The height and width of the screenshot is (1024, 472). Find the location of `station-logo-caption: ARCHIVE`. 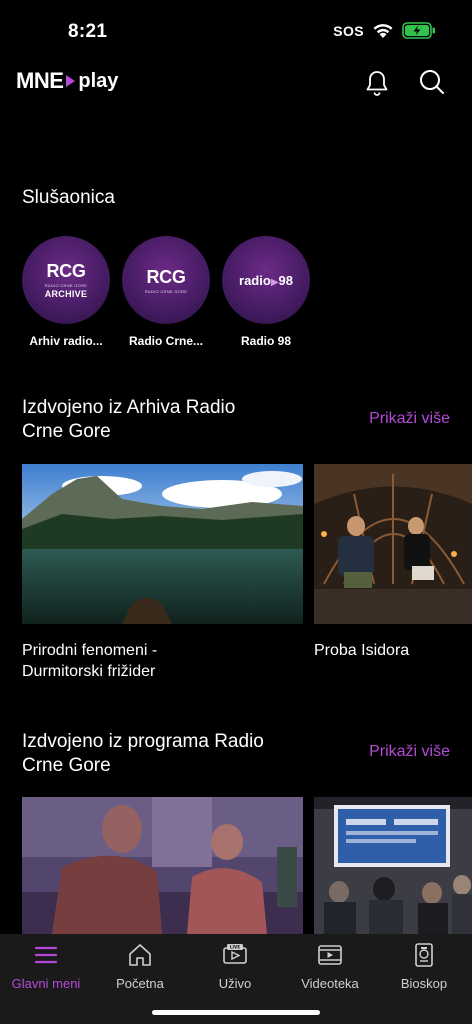

station-logo-caption: ARCHIVE is located at coordinates (66, 294).